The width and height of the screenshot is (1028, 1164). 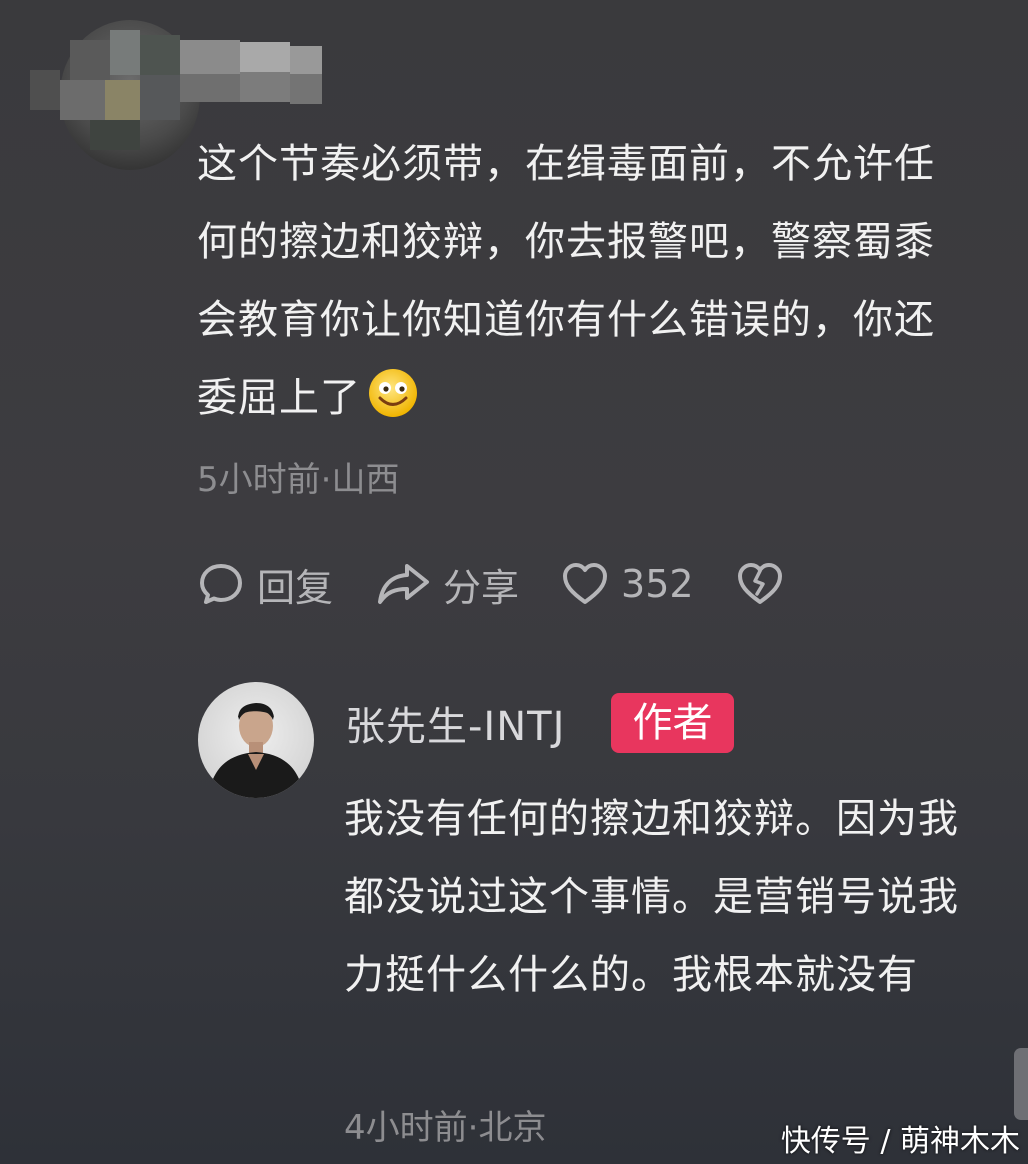 What do you see at coordinates (298, 480) in the screenshot?
I see `comment-meta: 5小时前·山西` at bounding box center [298, 480].